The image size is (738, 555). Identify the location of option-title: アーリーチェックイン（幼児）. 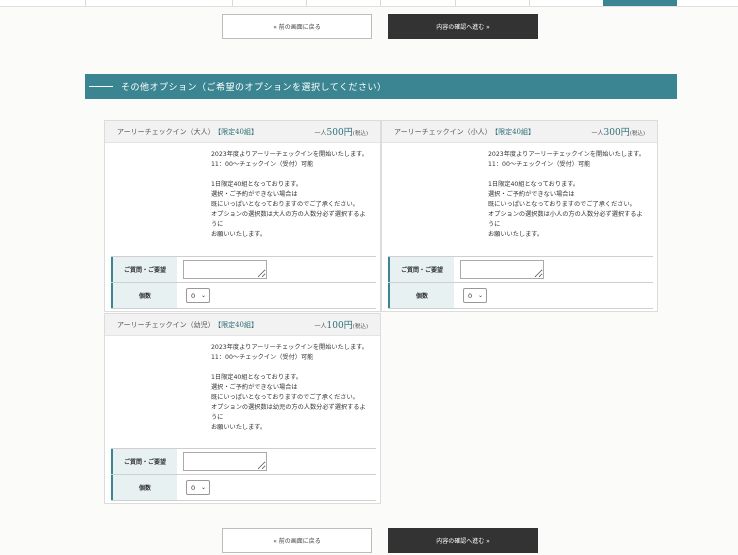
(166, 325).